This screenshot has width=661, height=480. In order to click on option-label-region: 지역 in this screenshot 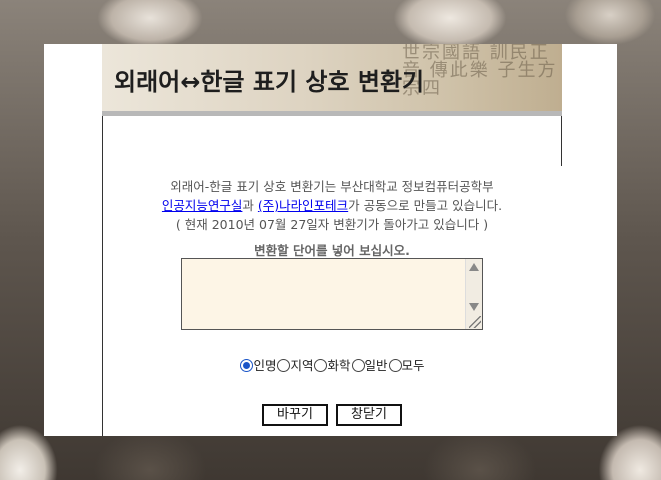, I will do `click(302, 365)`.